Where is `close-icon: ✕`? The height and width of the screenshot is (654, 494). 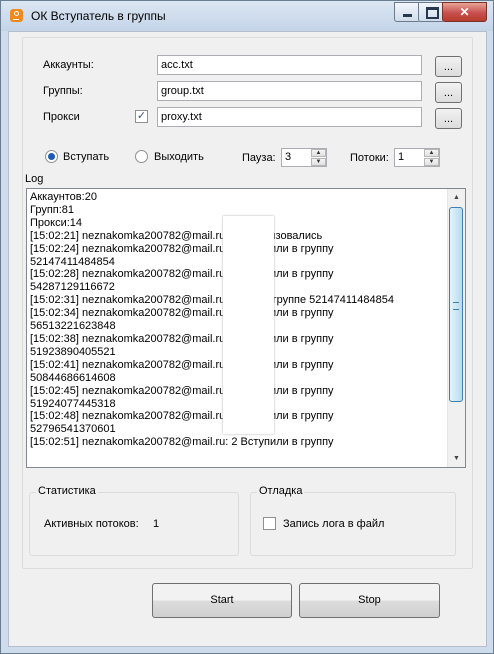 close-icon: ✕ is located at coordinates (464, 12).